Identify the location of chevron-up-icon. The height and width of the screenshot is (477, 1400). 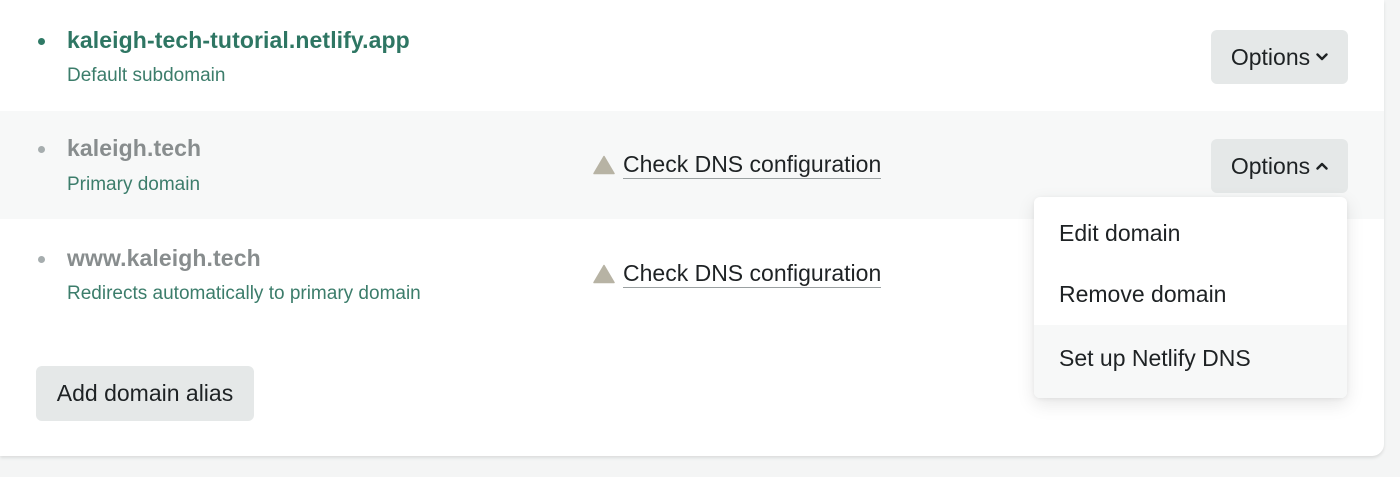
(1322, 166).